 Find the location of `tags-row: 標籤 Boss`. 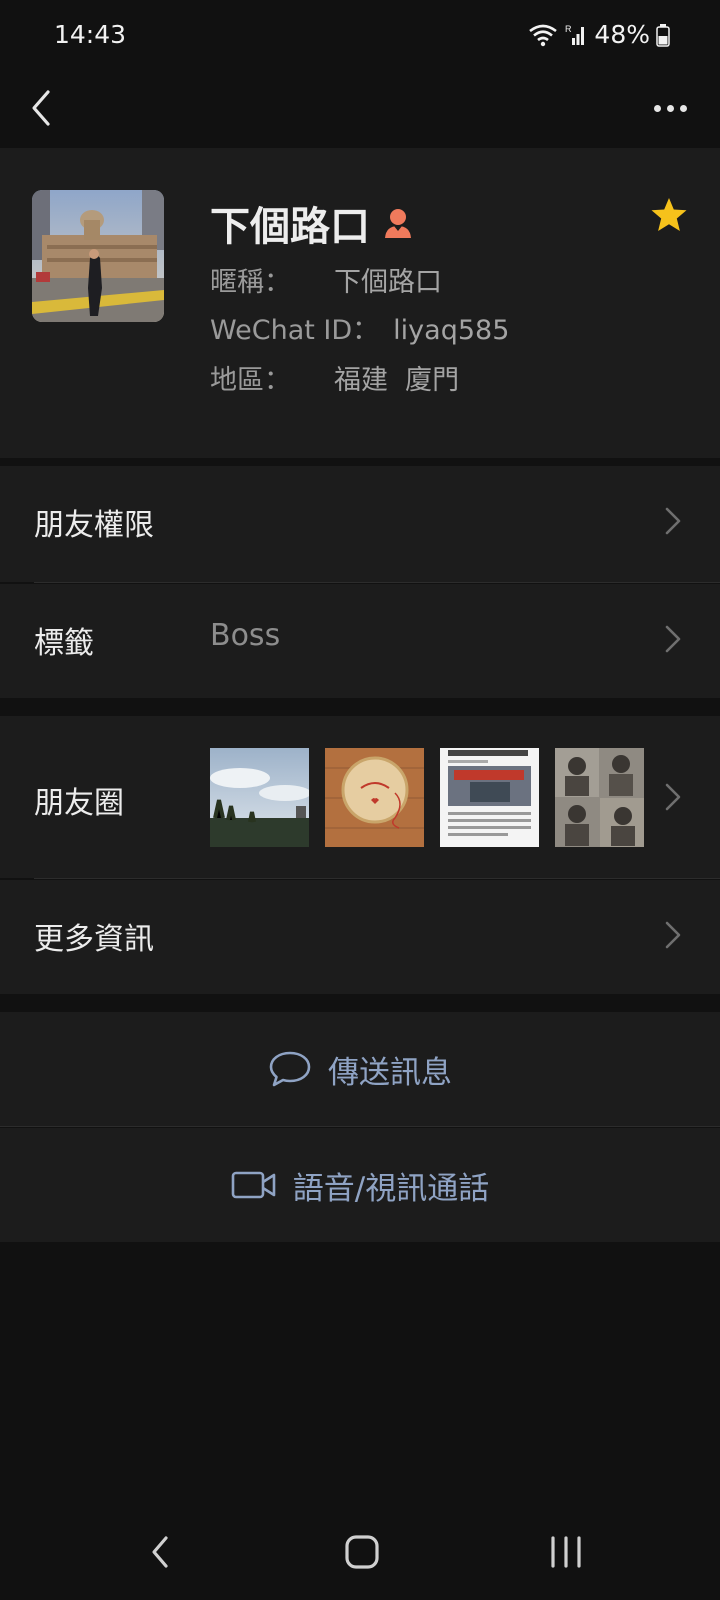

tags-row: 標籤 Boss is located at coordinates (360, 641).